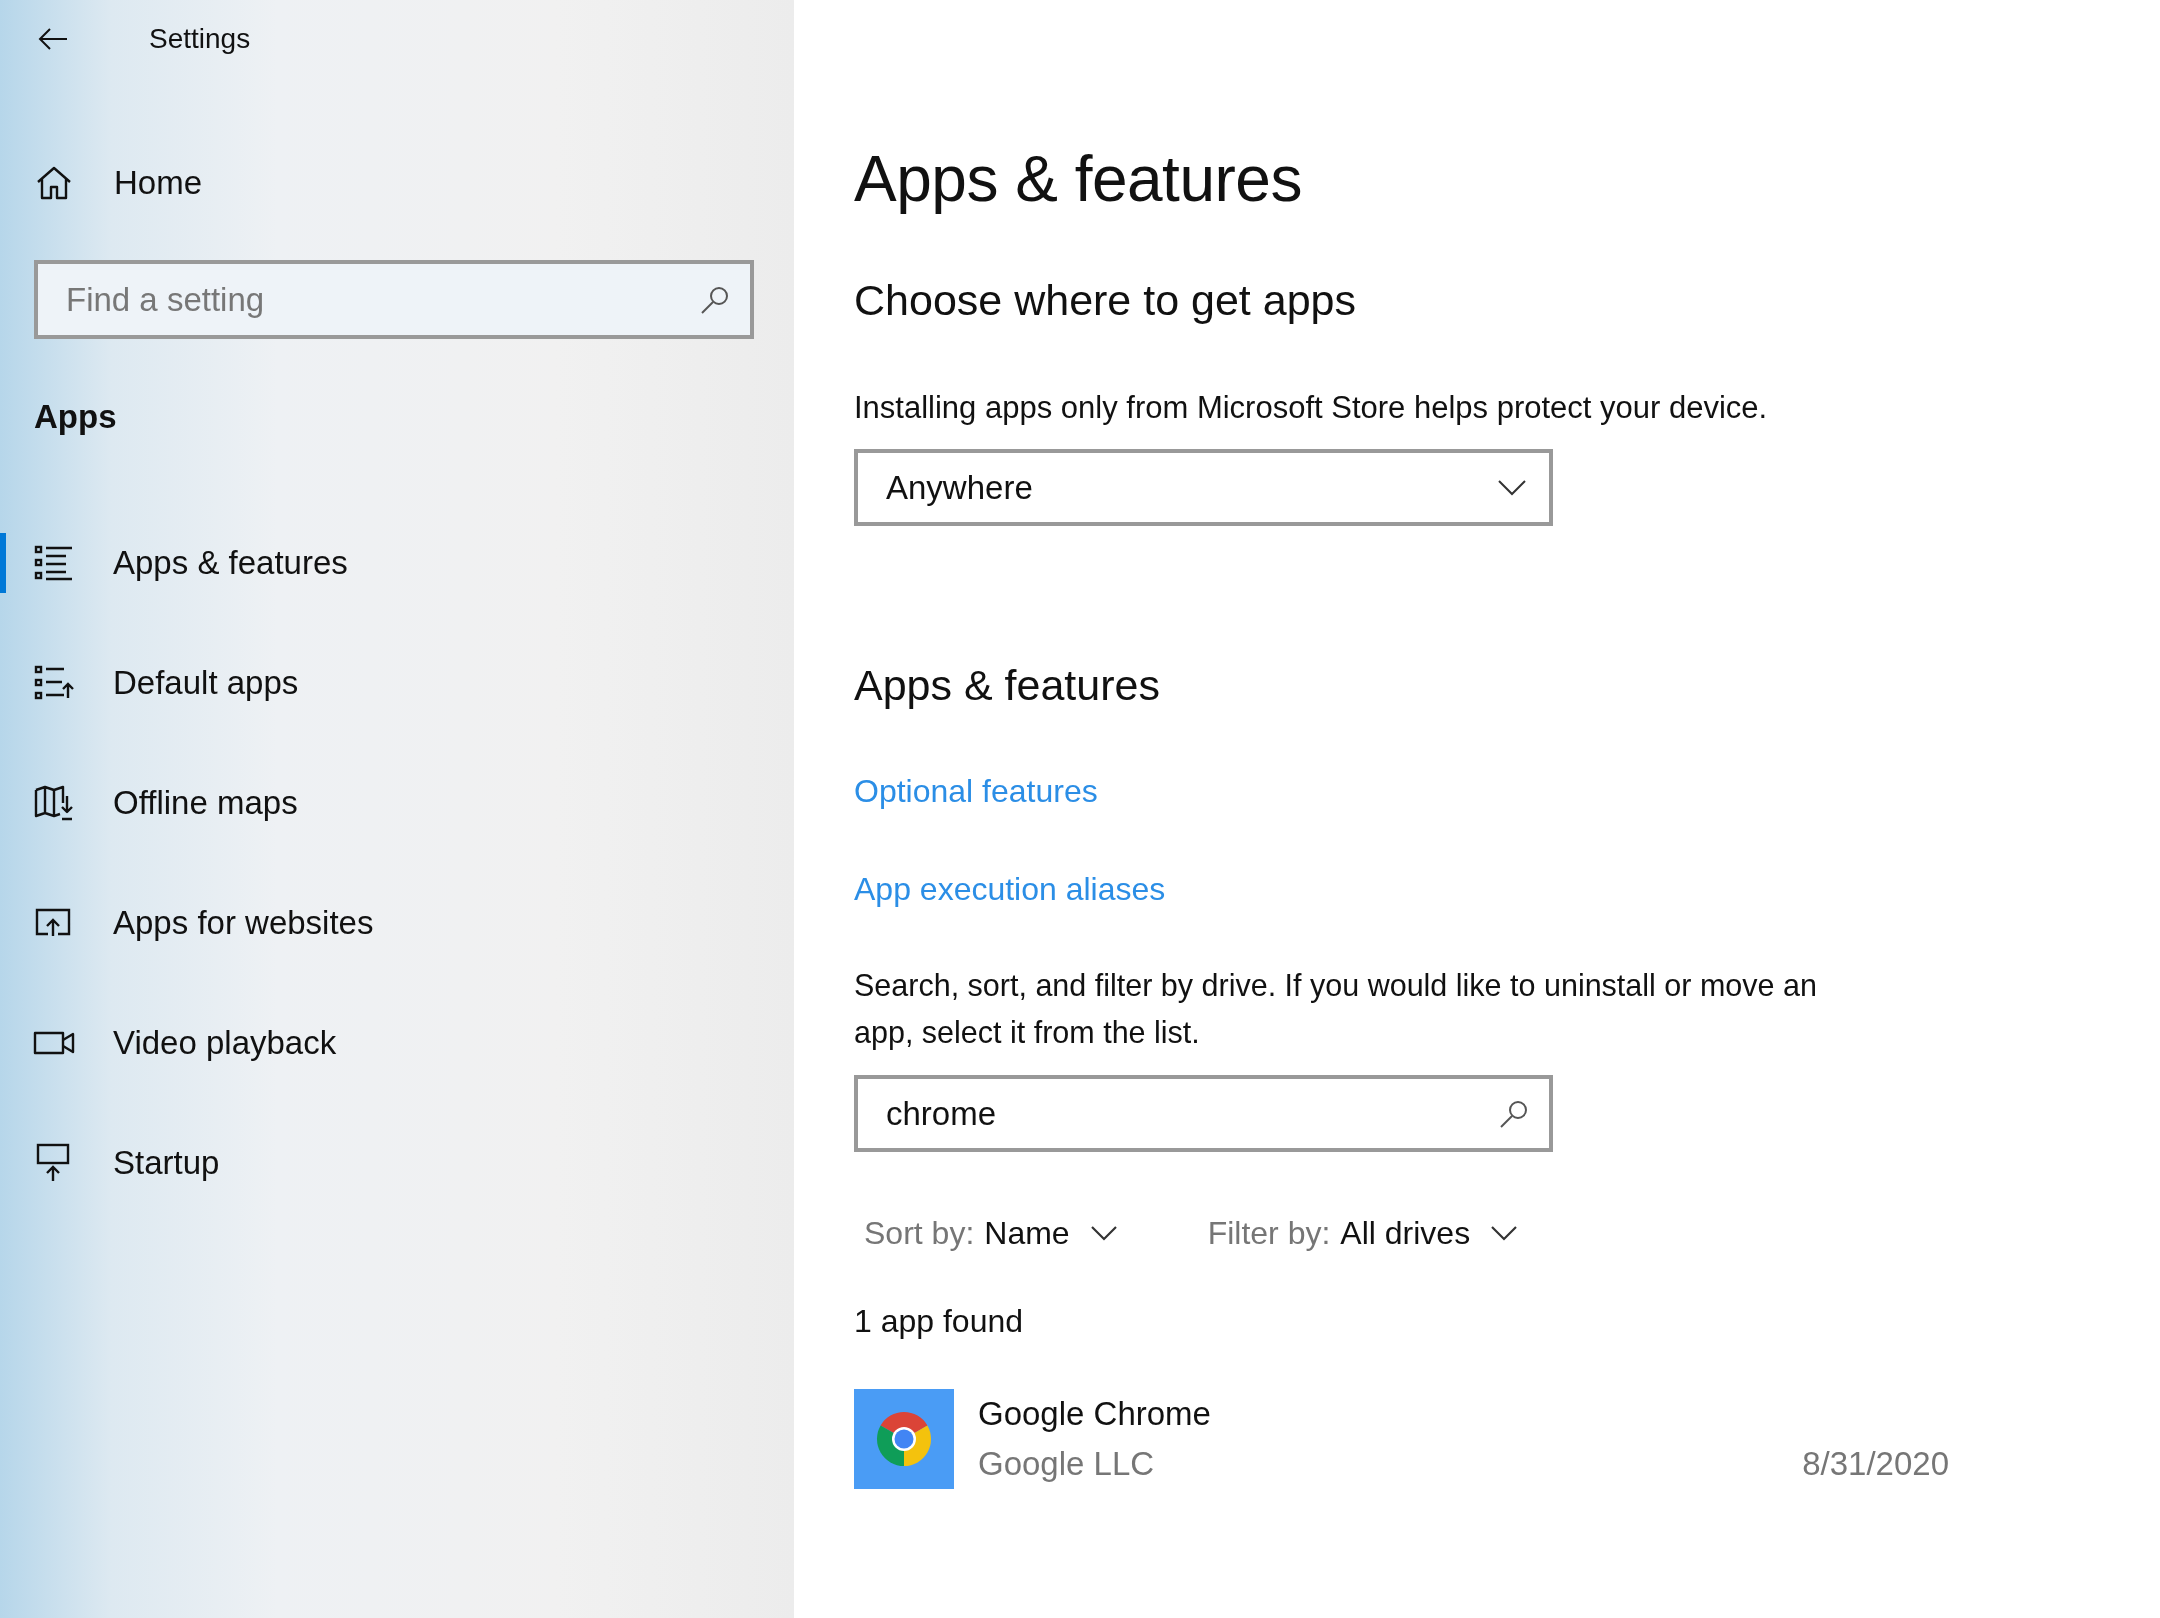  Describe the element at coordinates (394, 299) in the screenshot. I see `search-field: Find a setting` at that location.